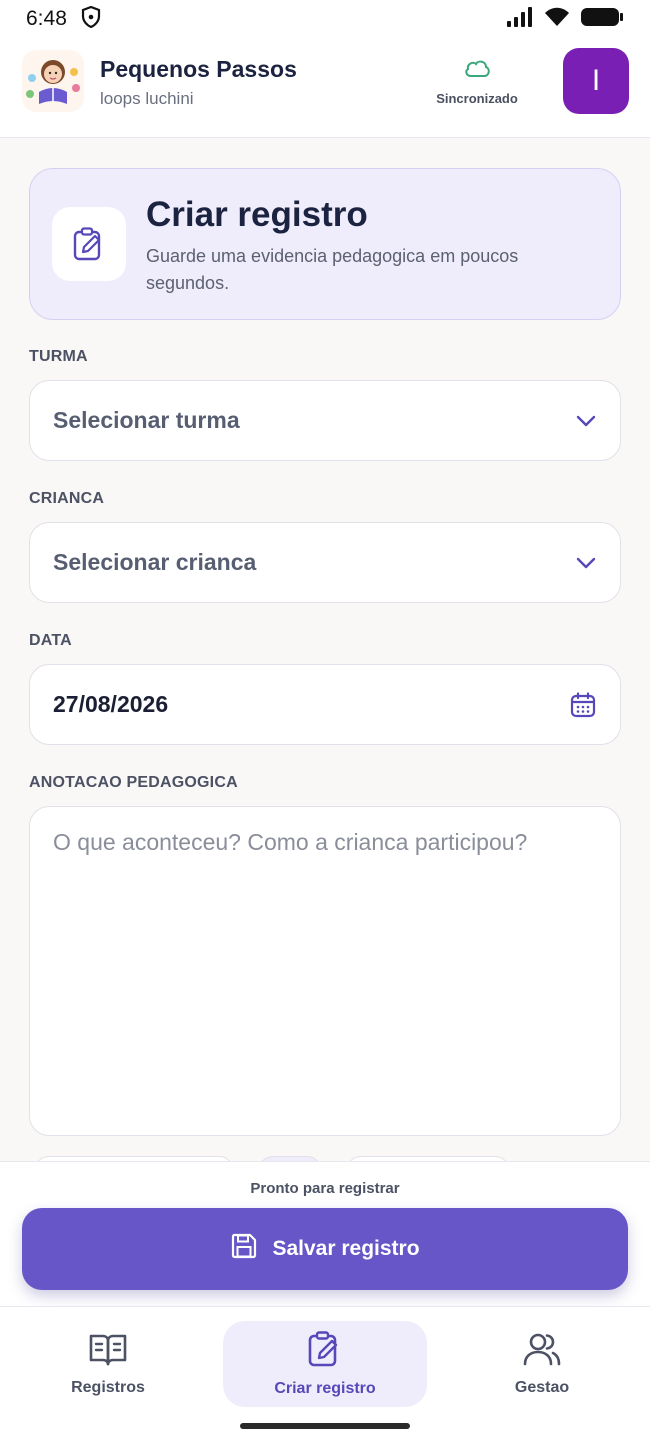 This screenshot has height=1444, width=650. Describe the element at coordinates (67, 498) in the screenshot. I see `crianca-label: CRIANCA` at that location.